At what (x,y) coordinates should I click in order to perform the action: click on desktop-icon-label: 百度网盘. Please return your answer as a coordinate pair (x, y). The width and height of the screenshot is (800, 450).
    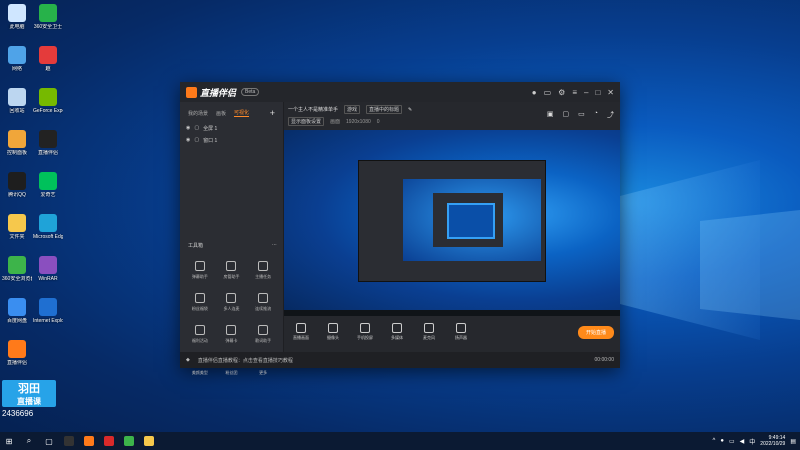
    Looking at the image, I should click on (16, 321).